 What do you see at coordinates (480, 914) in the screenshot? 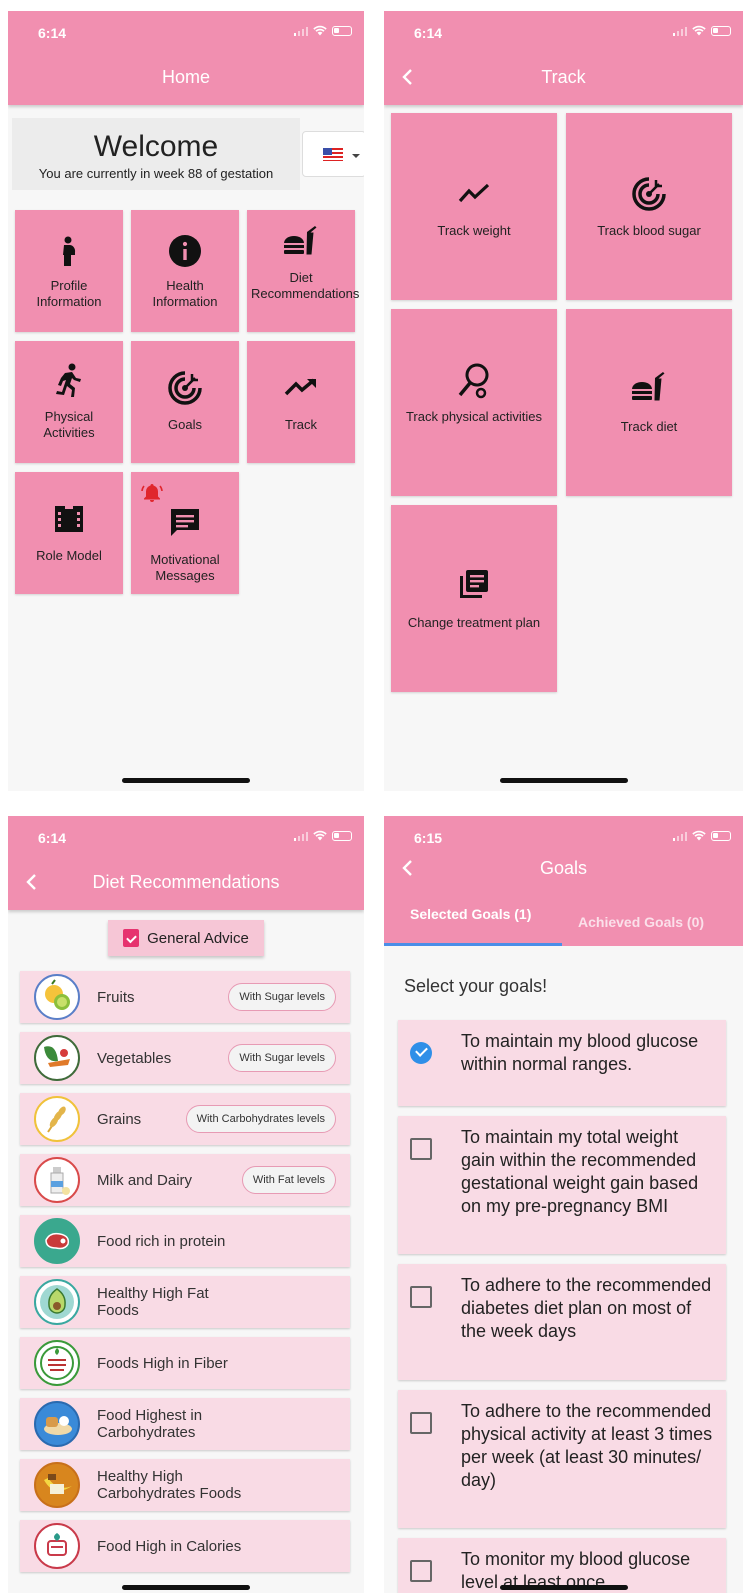
I see `tab-selected-goals: Selected Goals (1)` at bounding box center [480, 914].